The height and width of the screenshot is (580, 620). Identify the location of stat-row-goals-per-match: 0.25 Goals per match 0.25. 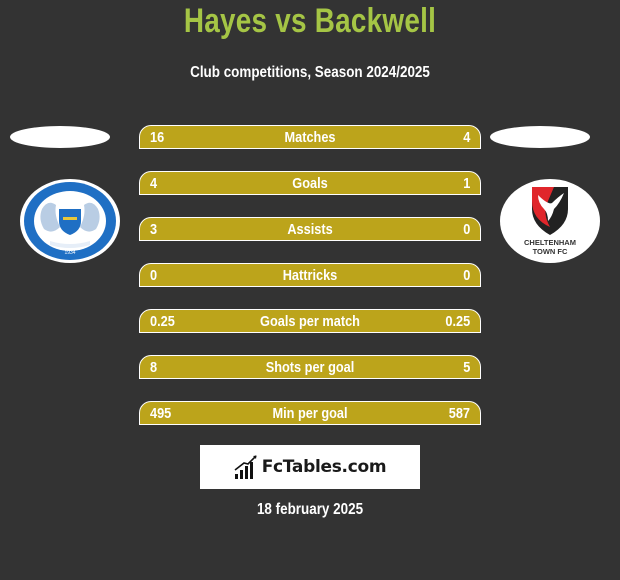
(310, 321).